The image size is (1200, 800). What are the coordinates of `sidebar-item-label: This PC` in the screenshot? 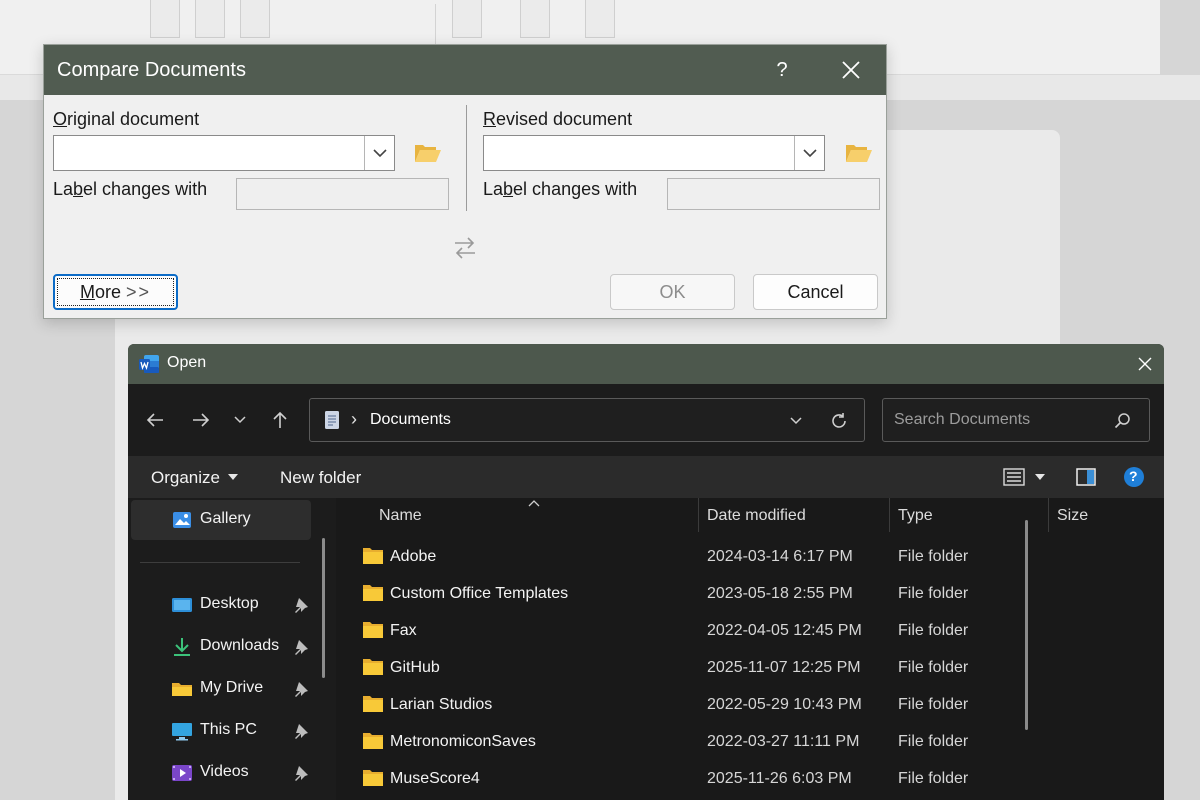 It's located at (228, 729).